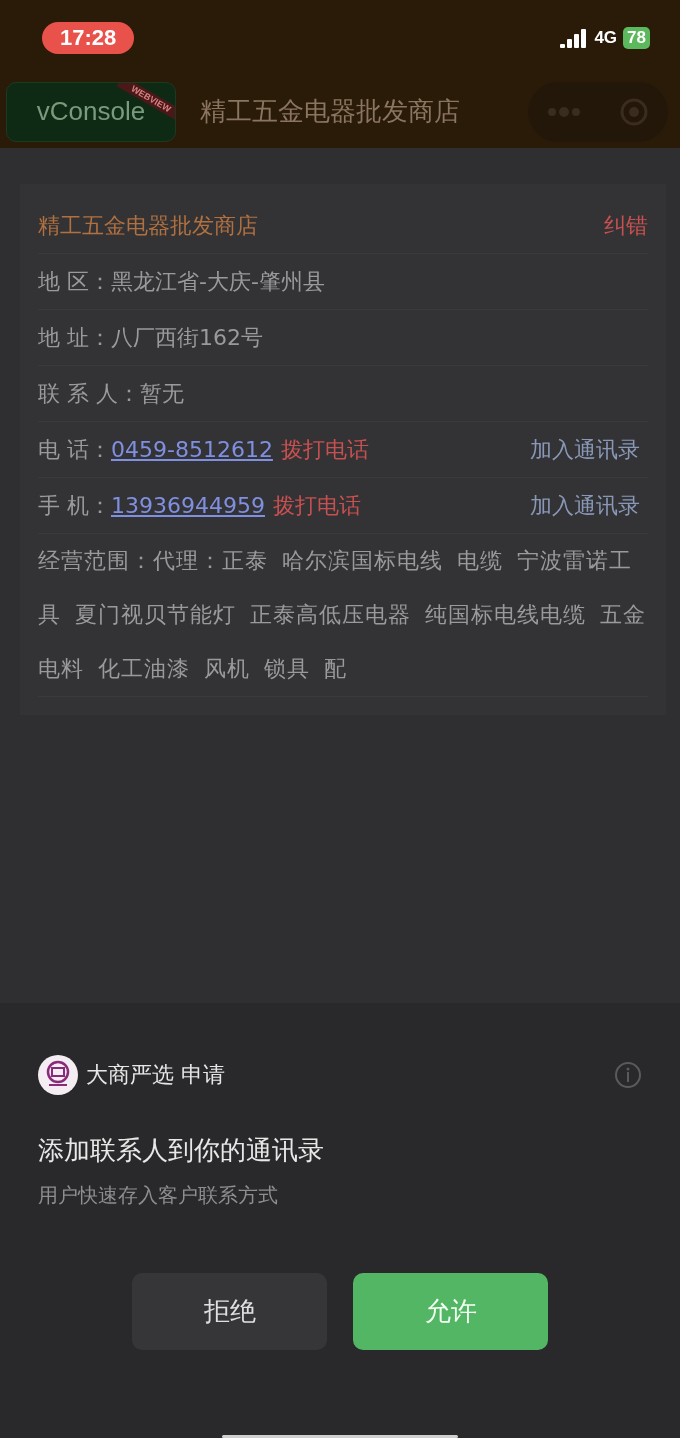 This screenshot has height=1438, width=680. I want to click on battery-level: 78, so click(636, 37).